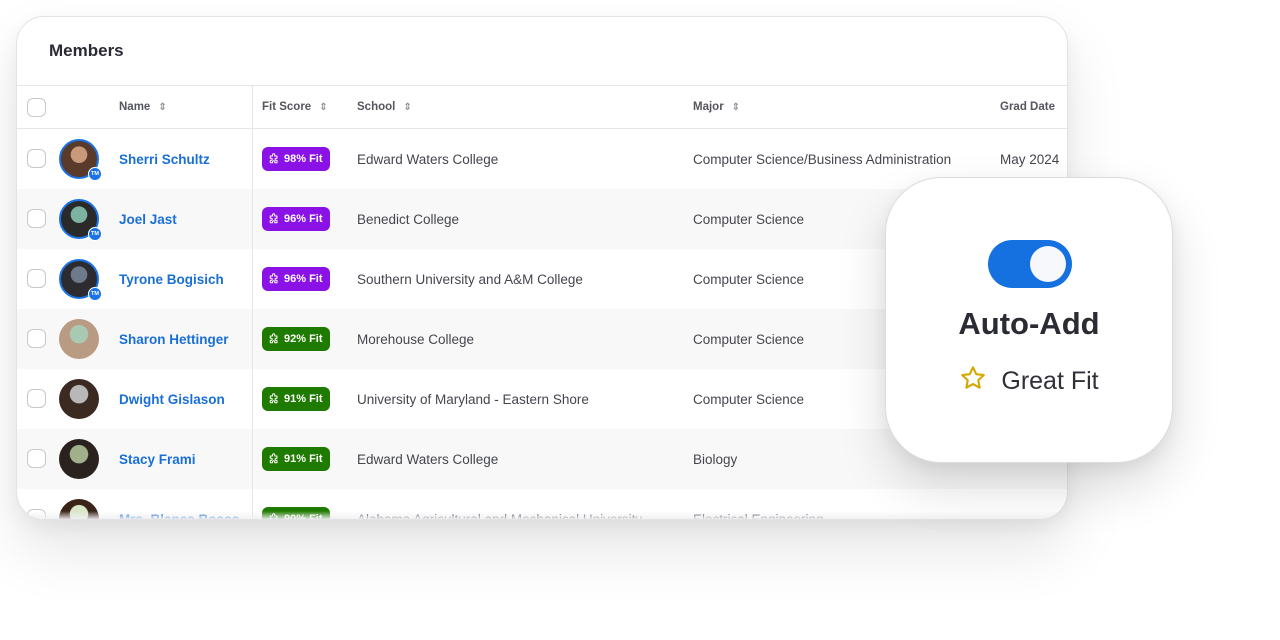  I want to click on column-header-fit-score: Fit Score ⇕, so click(295, 107).